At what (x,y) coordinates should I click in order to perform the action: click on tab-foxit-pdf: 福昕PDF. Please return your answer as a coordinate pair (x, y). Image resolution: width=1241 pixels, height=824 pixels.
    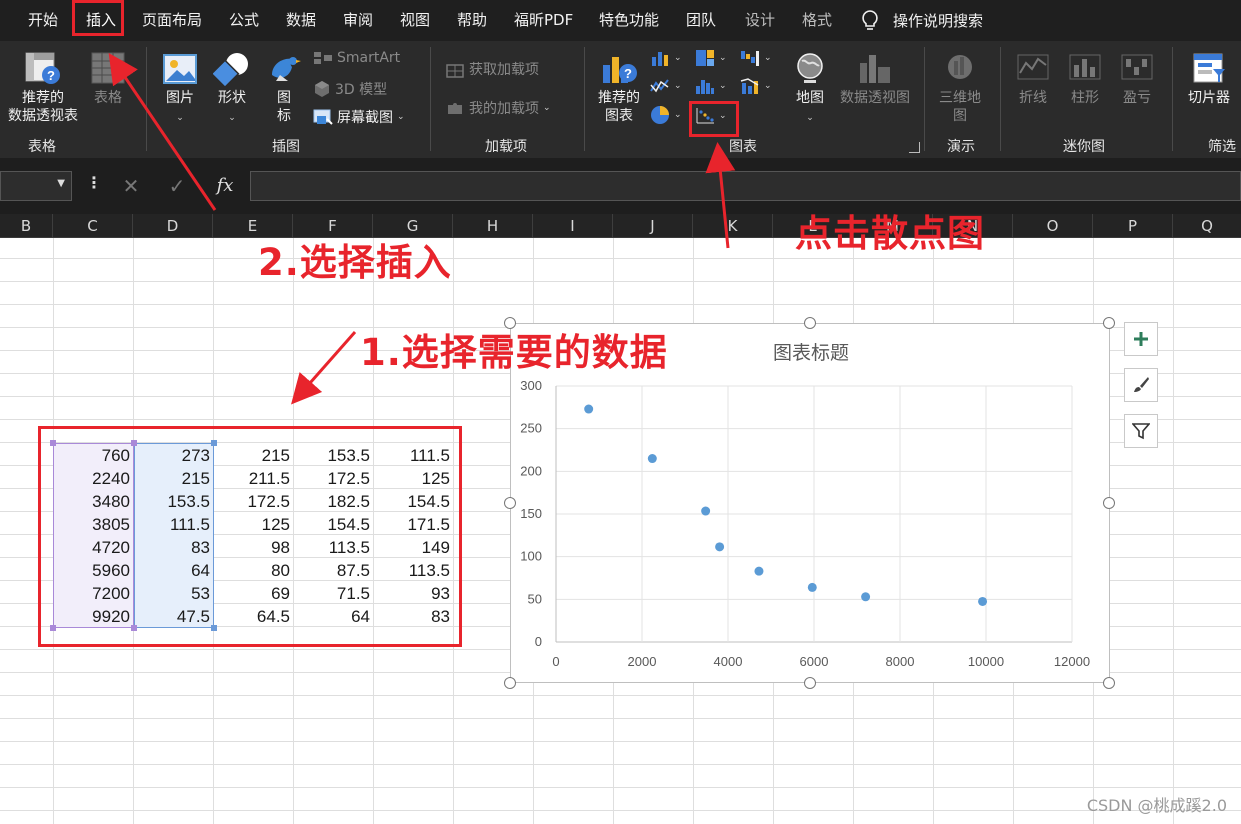
    Looking at the image, I should click on (543, 20).